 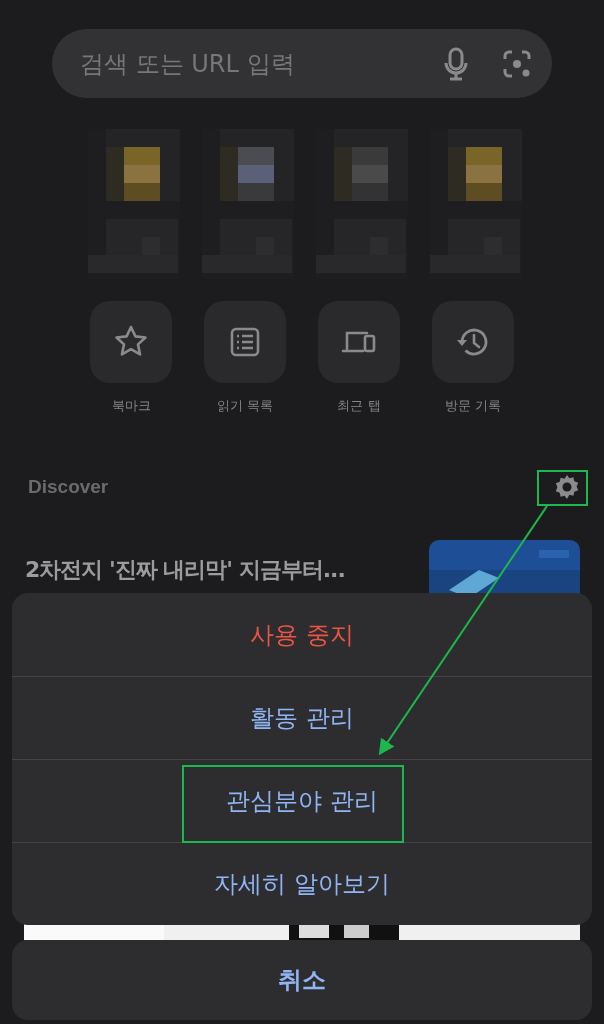 I want to click on menu-item: 활동 관리, so click(x=302, y=717).